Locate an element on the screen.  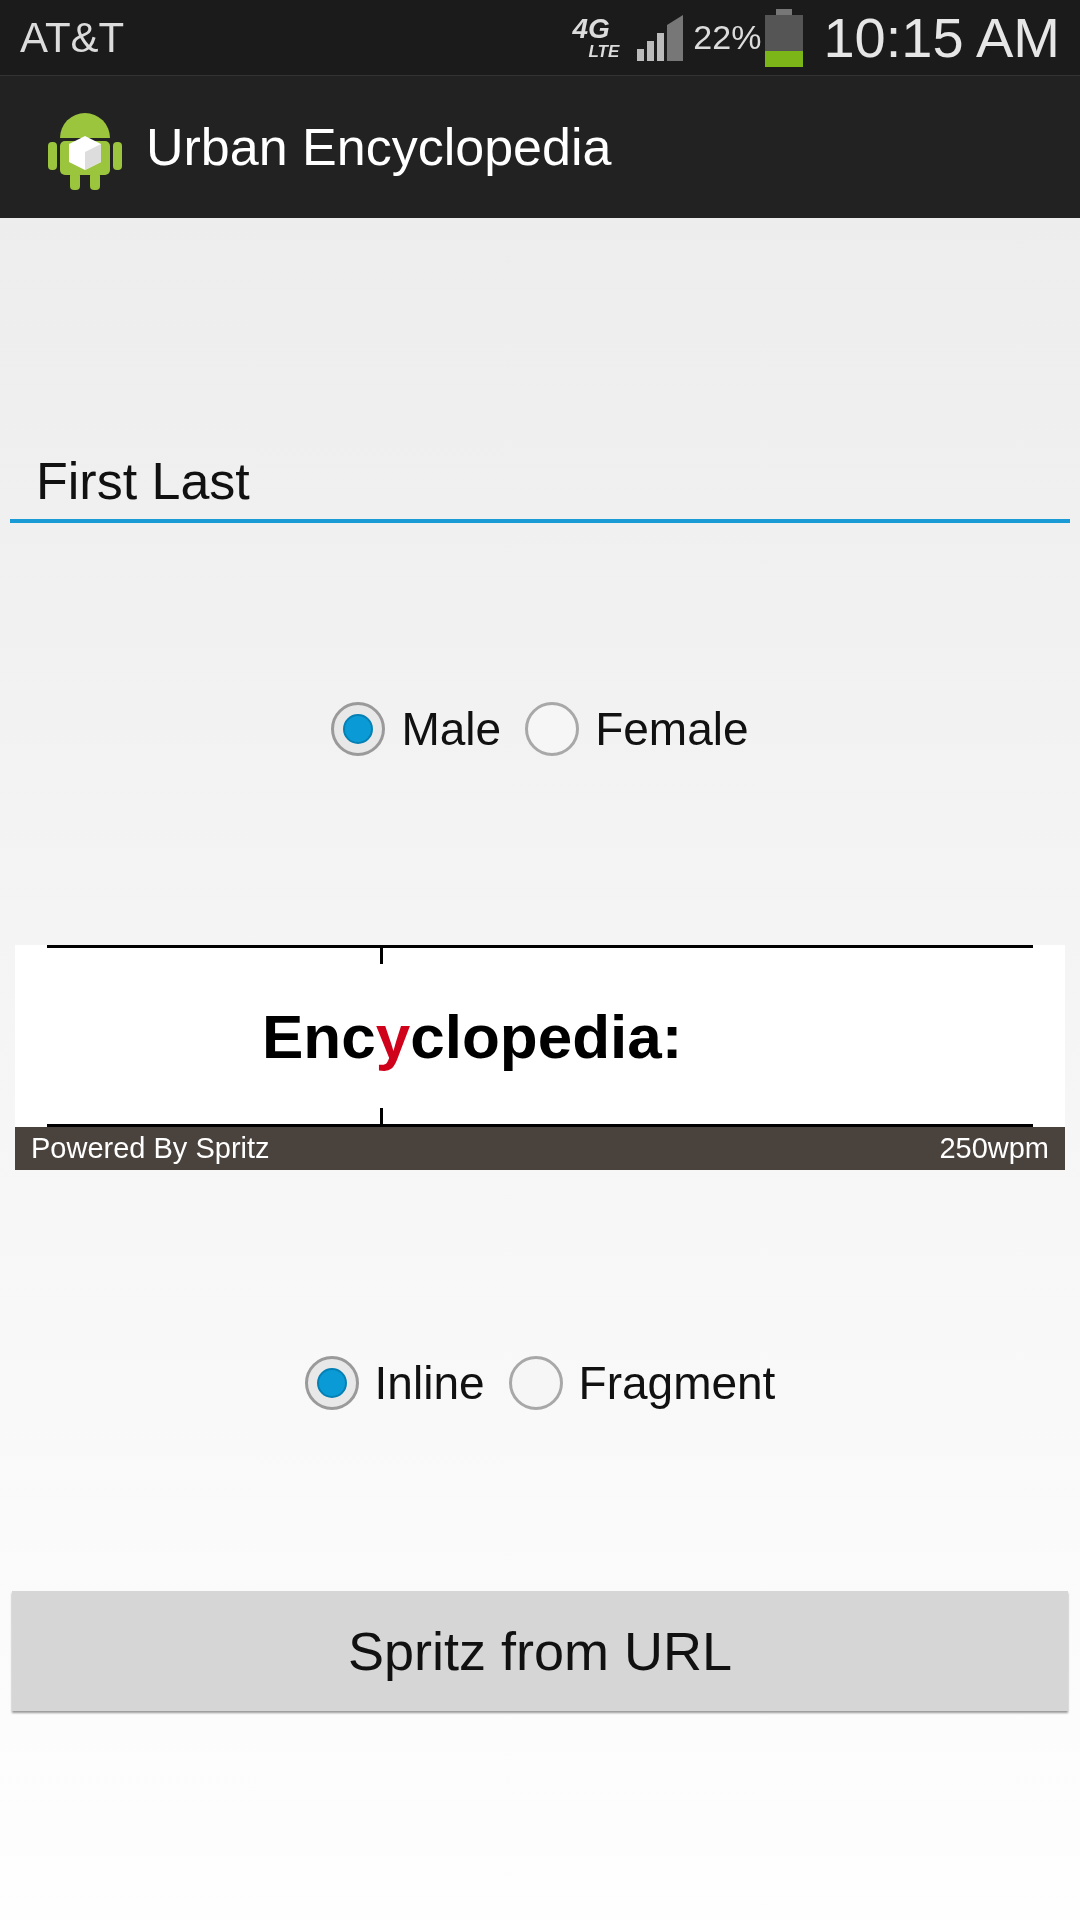
app-title: Urban Encyclopedia is located at coordinates (379, 147).